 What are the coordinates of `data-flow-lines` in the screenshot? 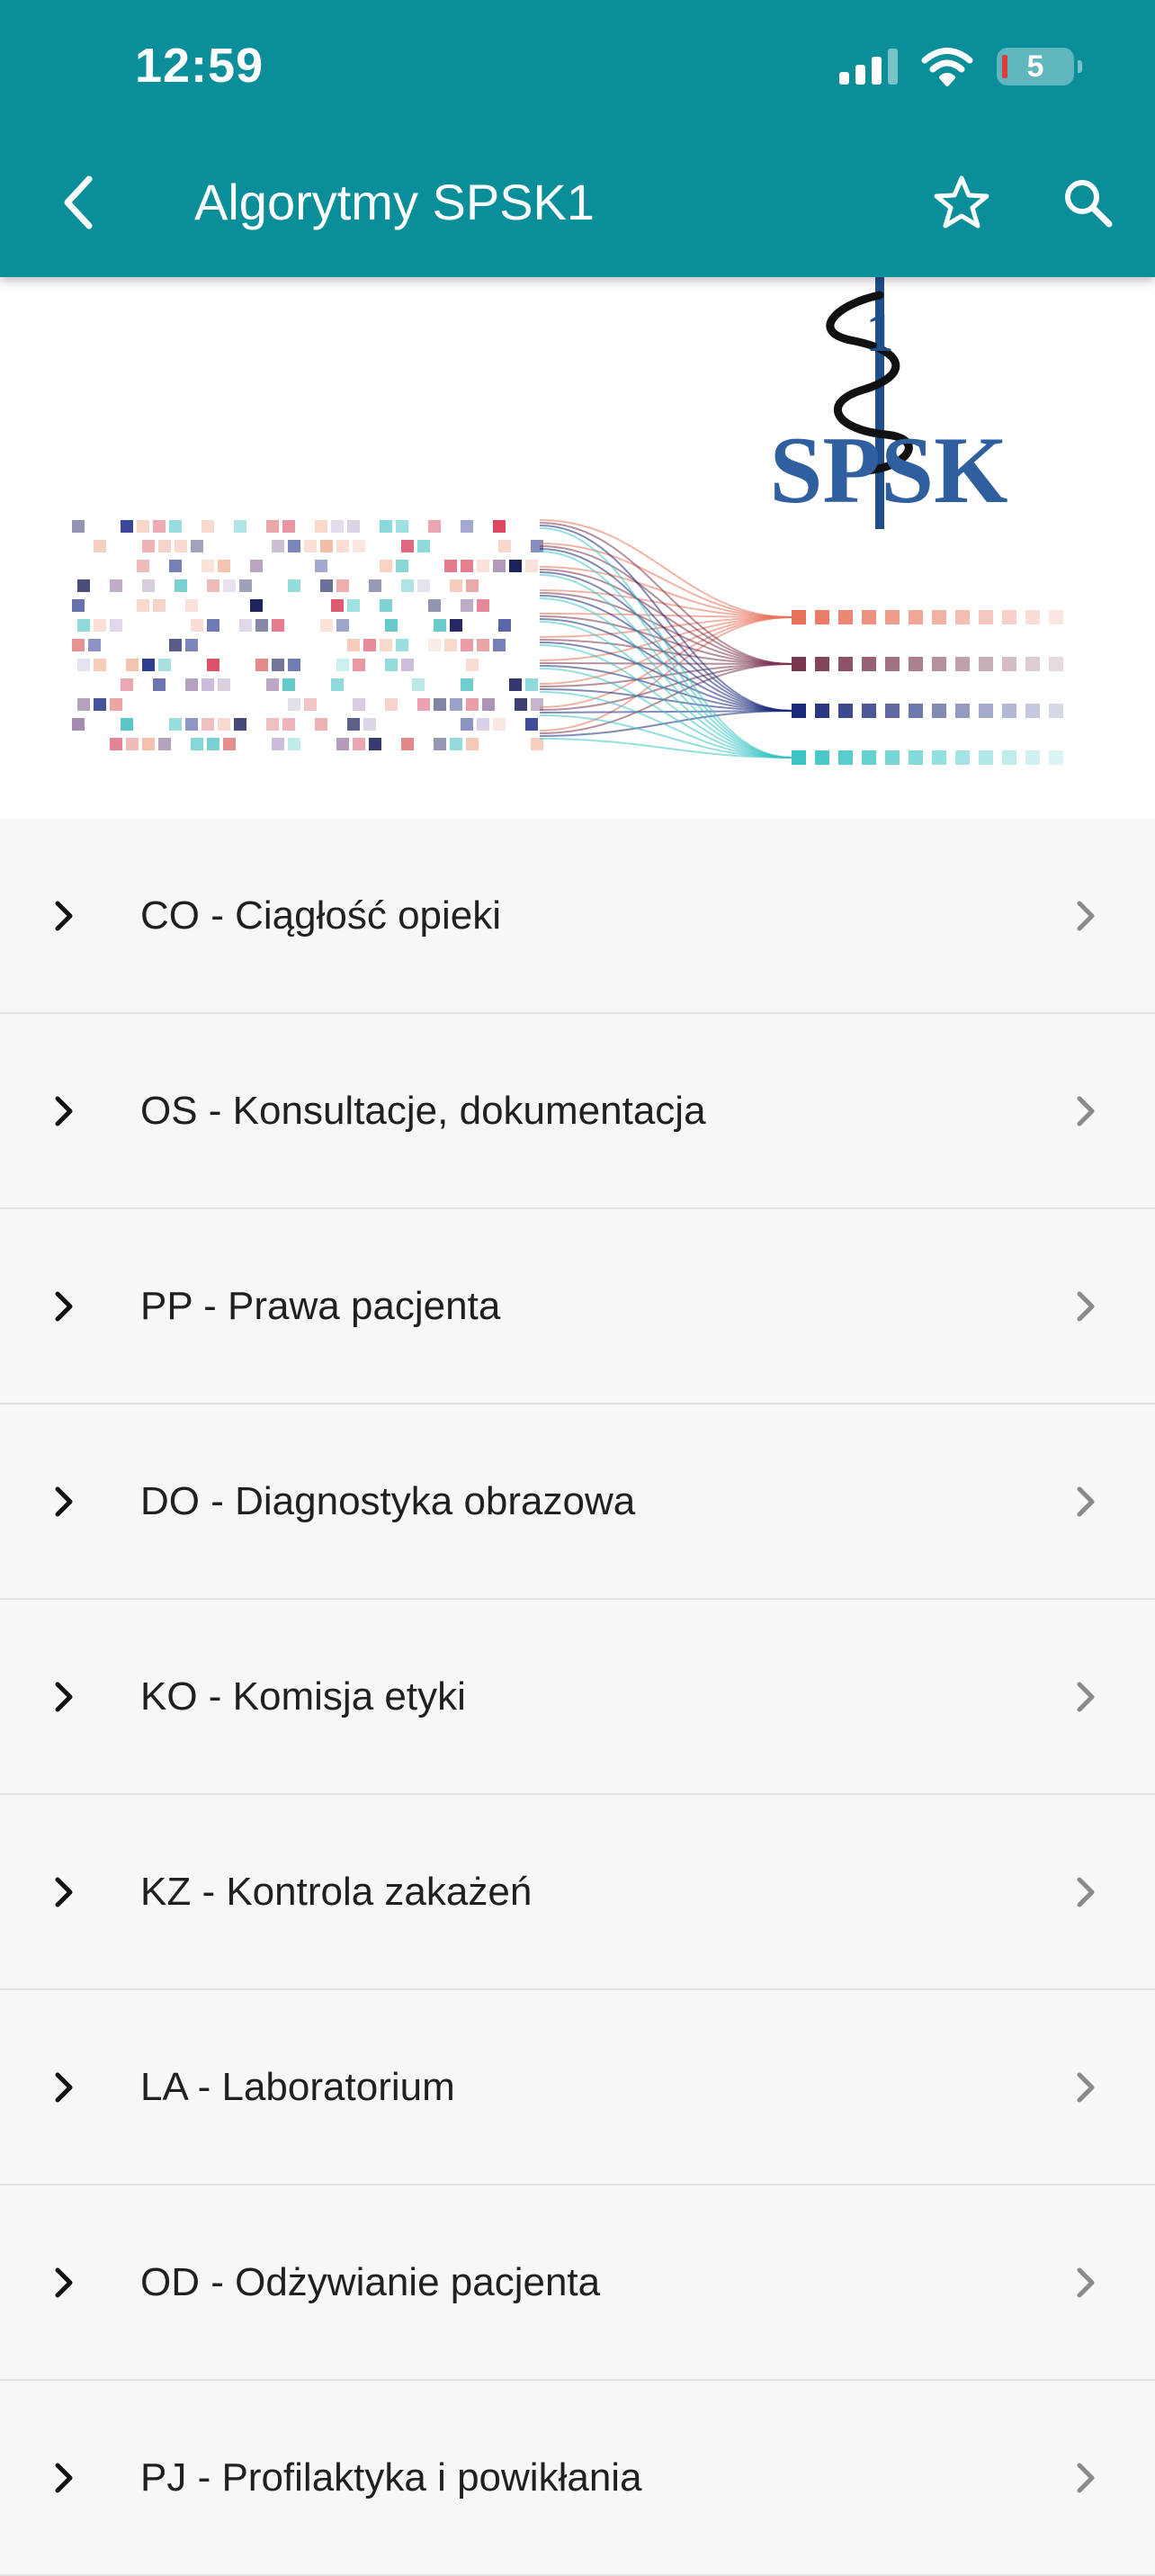 It's located at (801, 642).